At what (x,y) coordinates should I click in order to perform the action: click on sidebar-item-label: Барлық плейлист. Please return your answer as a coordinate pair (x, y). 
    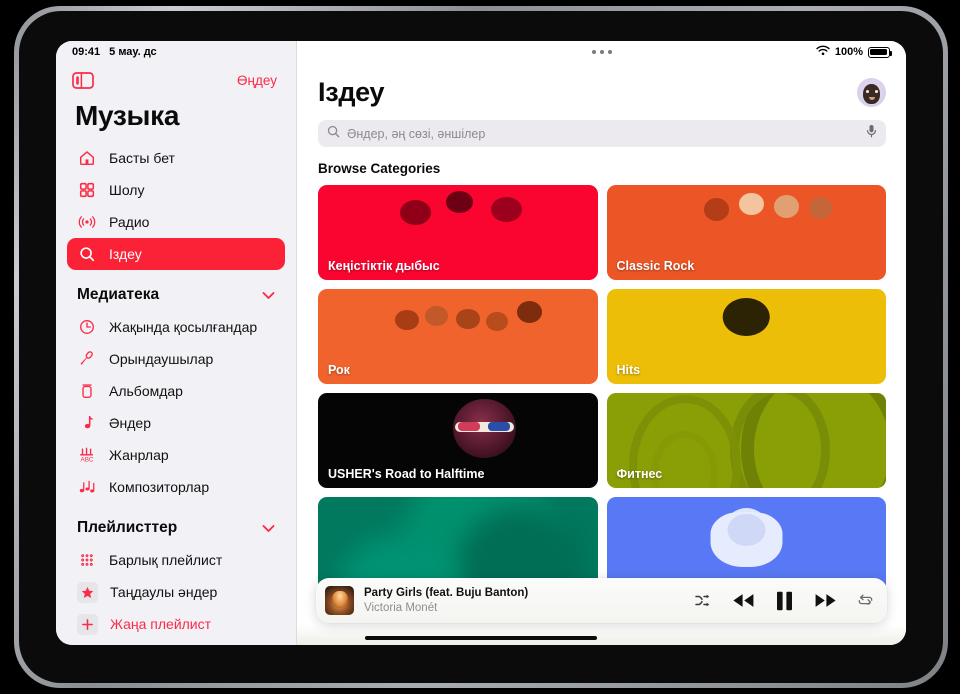
    Looking at the image, I should click on (166, 560).